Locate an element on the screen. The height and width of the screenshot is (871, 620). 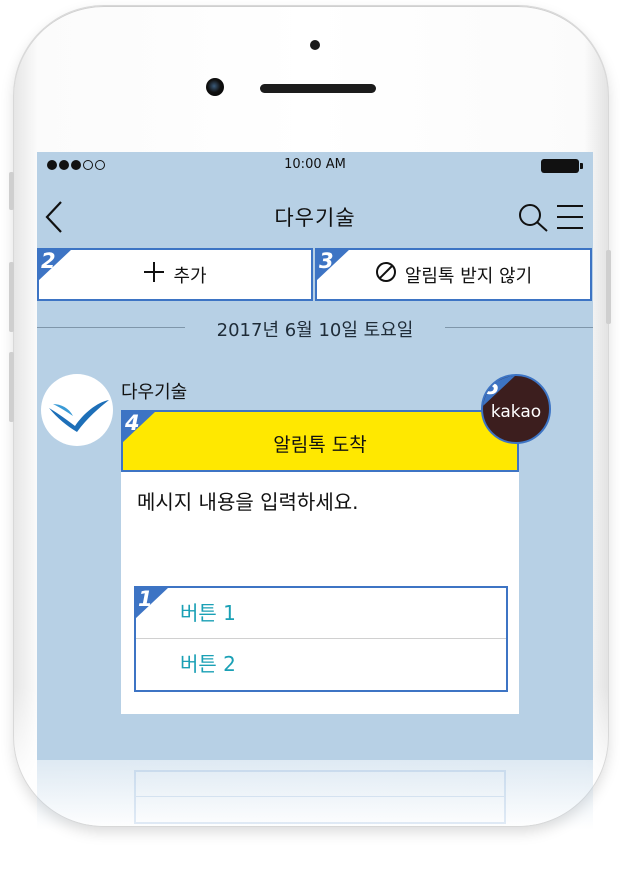
reflection-image is located at coordinates (320, 815).